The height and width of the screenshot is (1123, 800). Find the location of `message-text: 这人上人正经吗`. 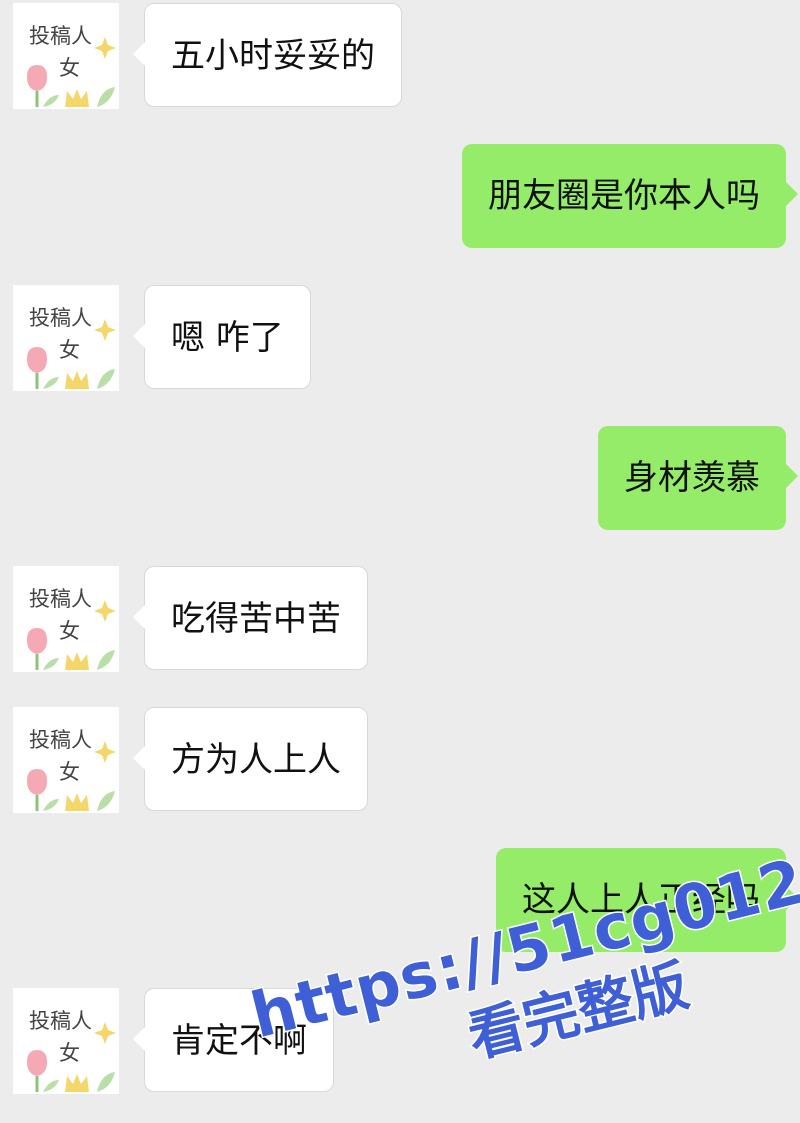

message-text: 这人上人正经吗 is located at coordinates (641, 900).